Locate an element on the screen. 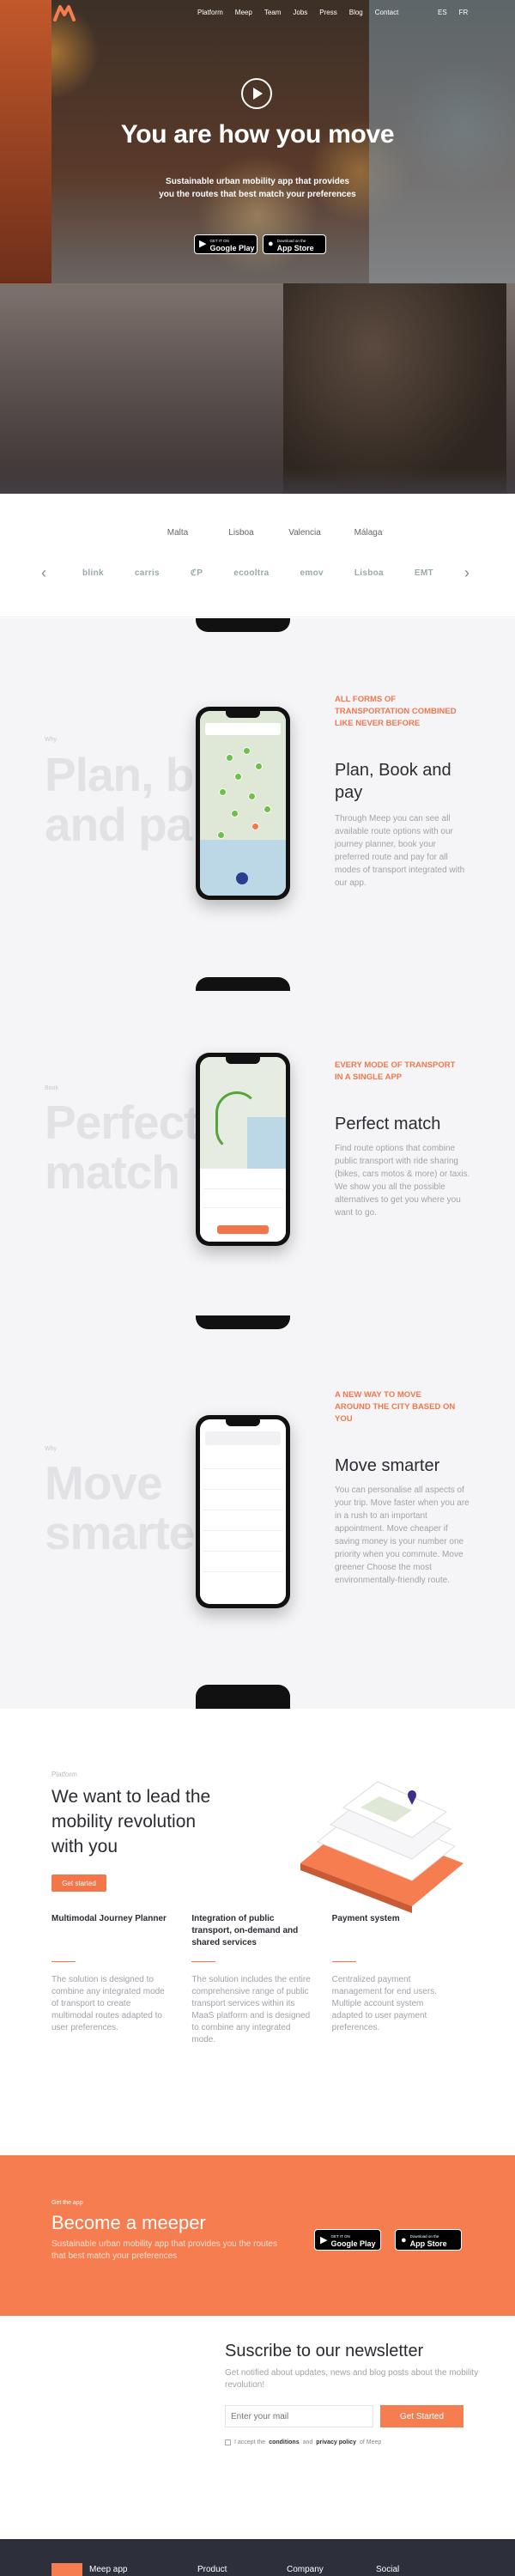 Image resolution: width=515 pixels, height=2576 pixels. column-title: Multimodal Journey Planner is located at coordinates (109, 1918).